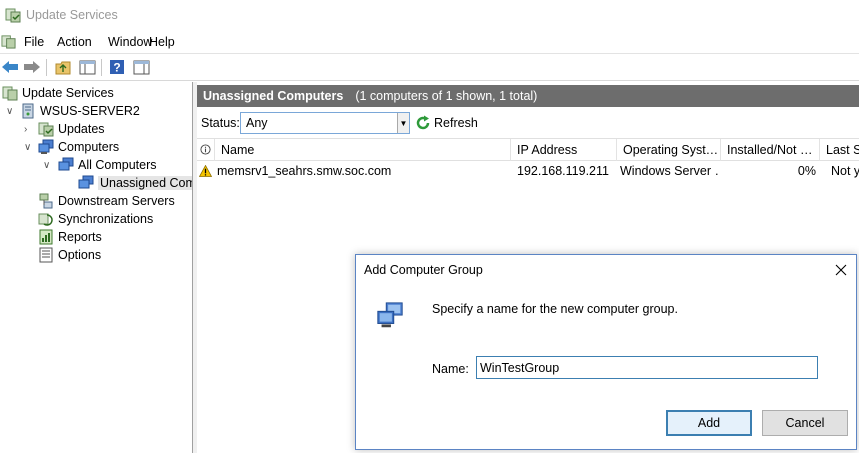 The width and height of the screenshot is (859, 453). What do you see at coordinates (841, 270) in the screenshot?
I see `close-icon` at bounding box center [841, 270].